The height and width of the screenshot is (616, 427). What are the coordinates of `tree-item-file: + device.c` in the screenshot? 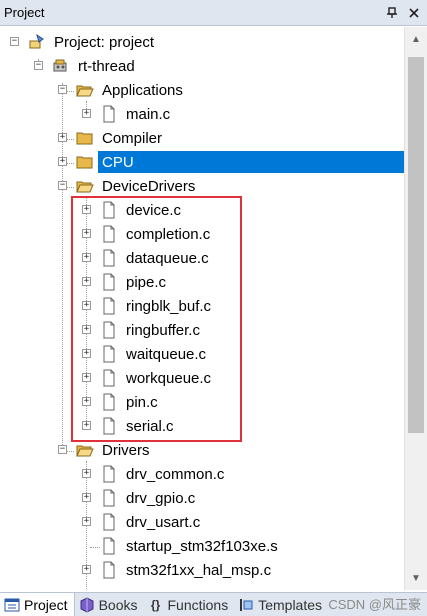 It's located at (202, 211).